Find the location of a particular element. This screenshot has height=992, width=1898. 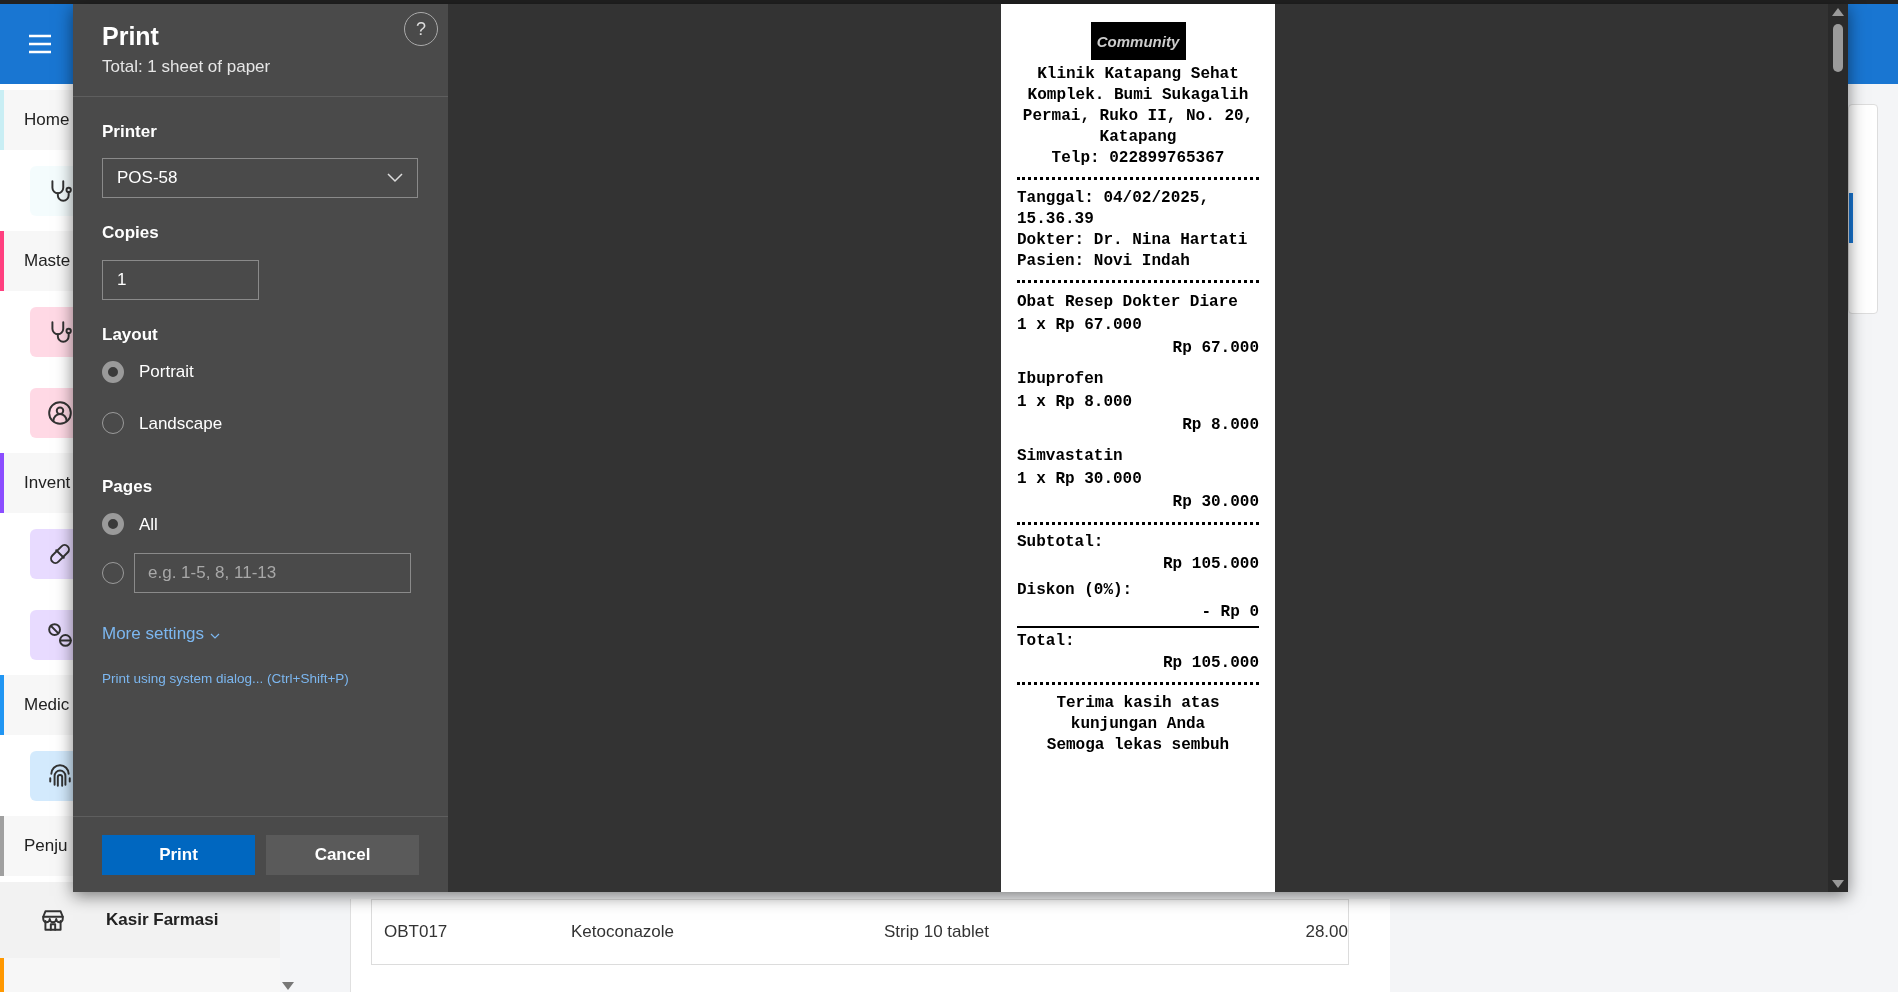

sidebar-section-title: Penju is located at coordinates (46, 846).